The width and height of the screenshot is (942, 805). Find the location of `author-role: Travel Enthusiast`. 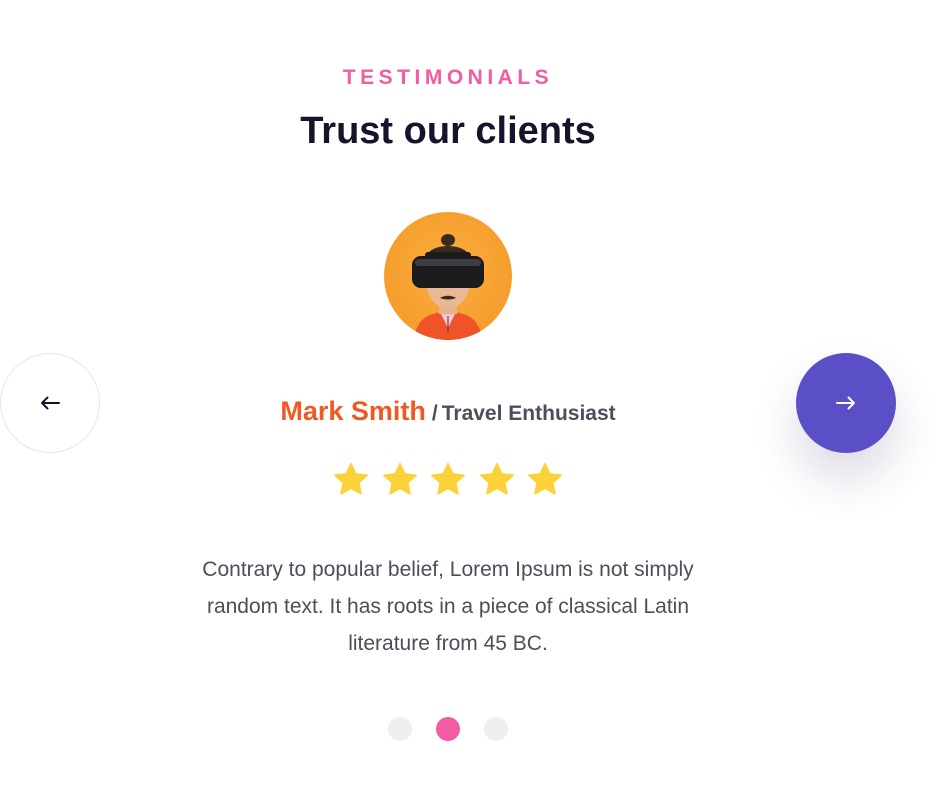

author-role: Travel Enthusiast is located at coordinates (528, 413).